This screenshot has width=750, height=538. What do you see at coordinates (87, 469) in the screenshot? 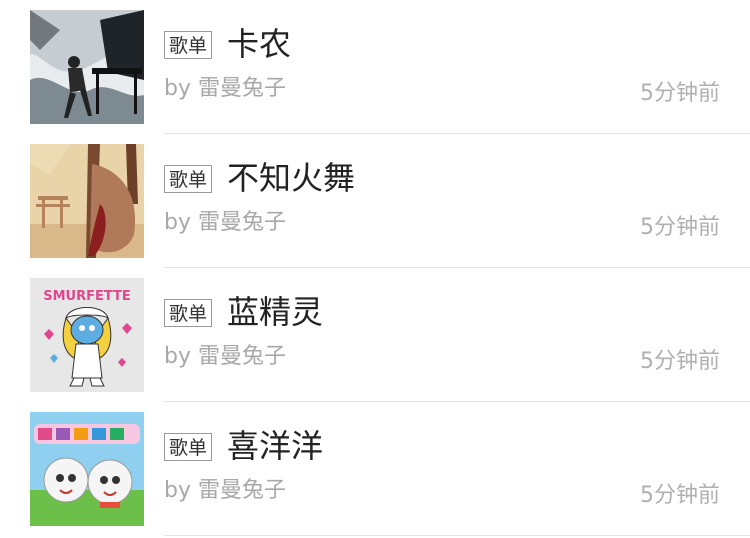
I see `pleasant-goat-cover-icon` at bounding box center [87, 469].